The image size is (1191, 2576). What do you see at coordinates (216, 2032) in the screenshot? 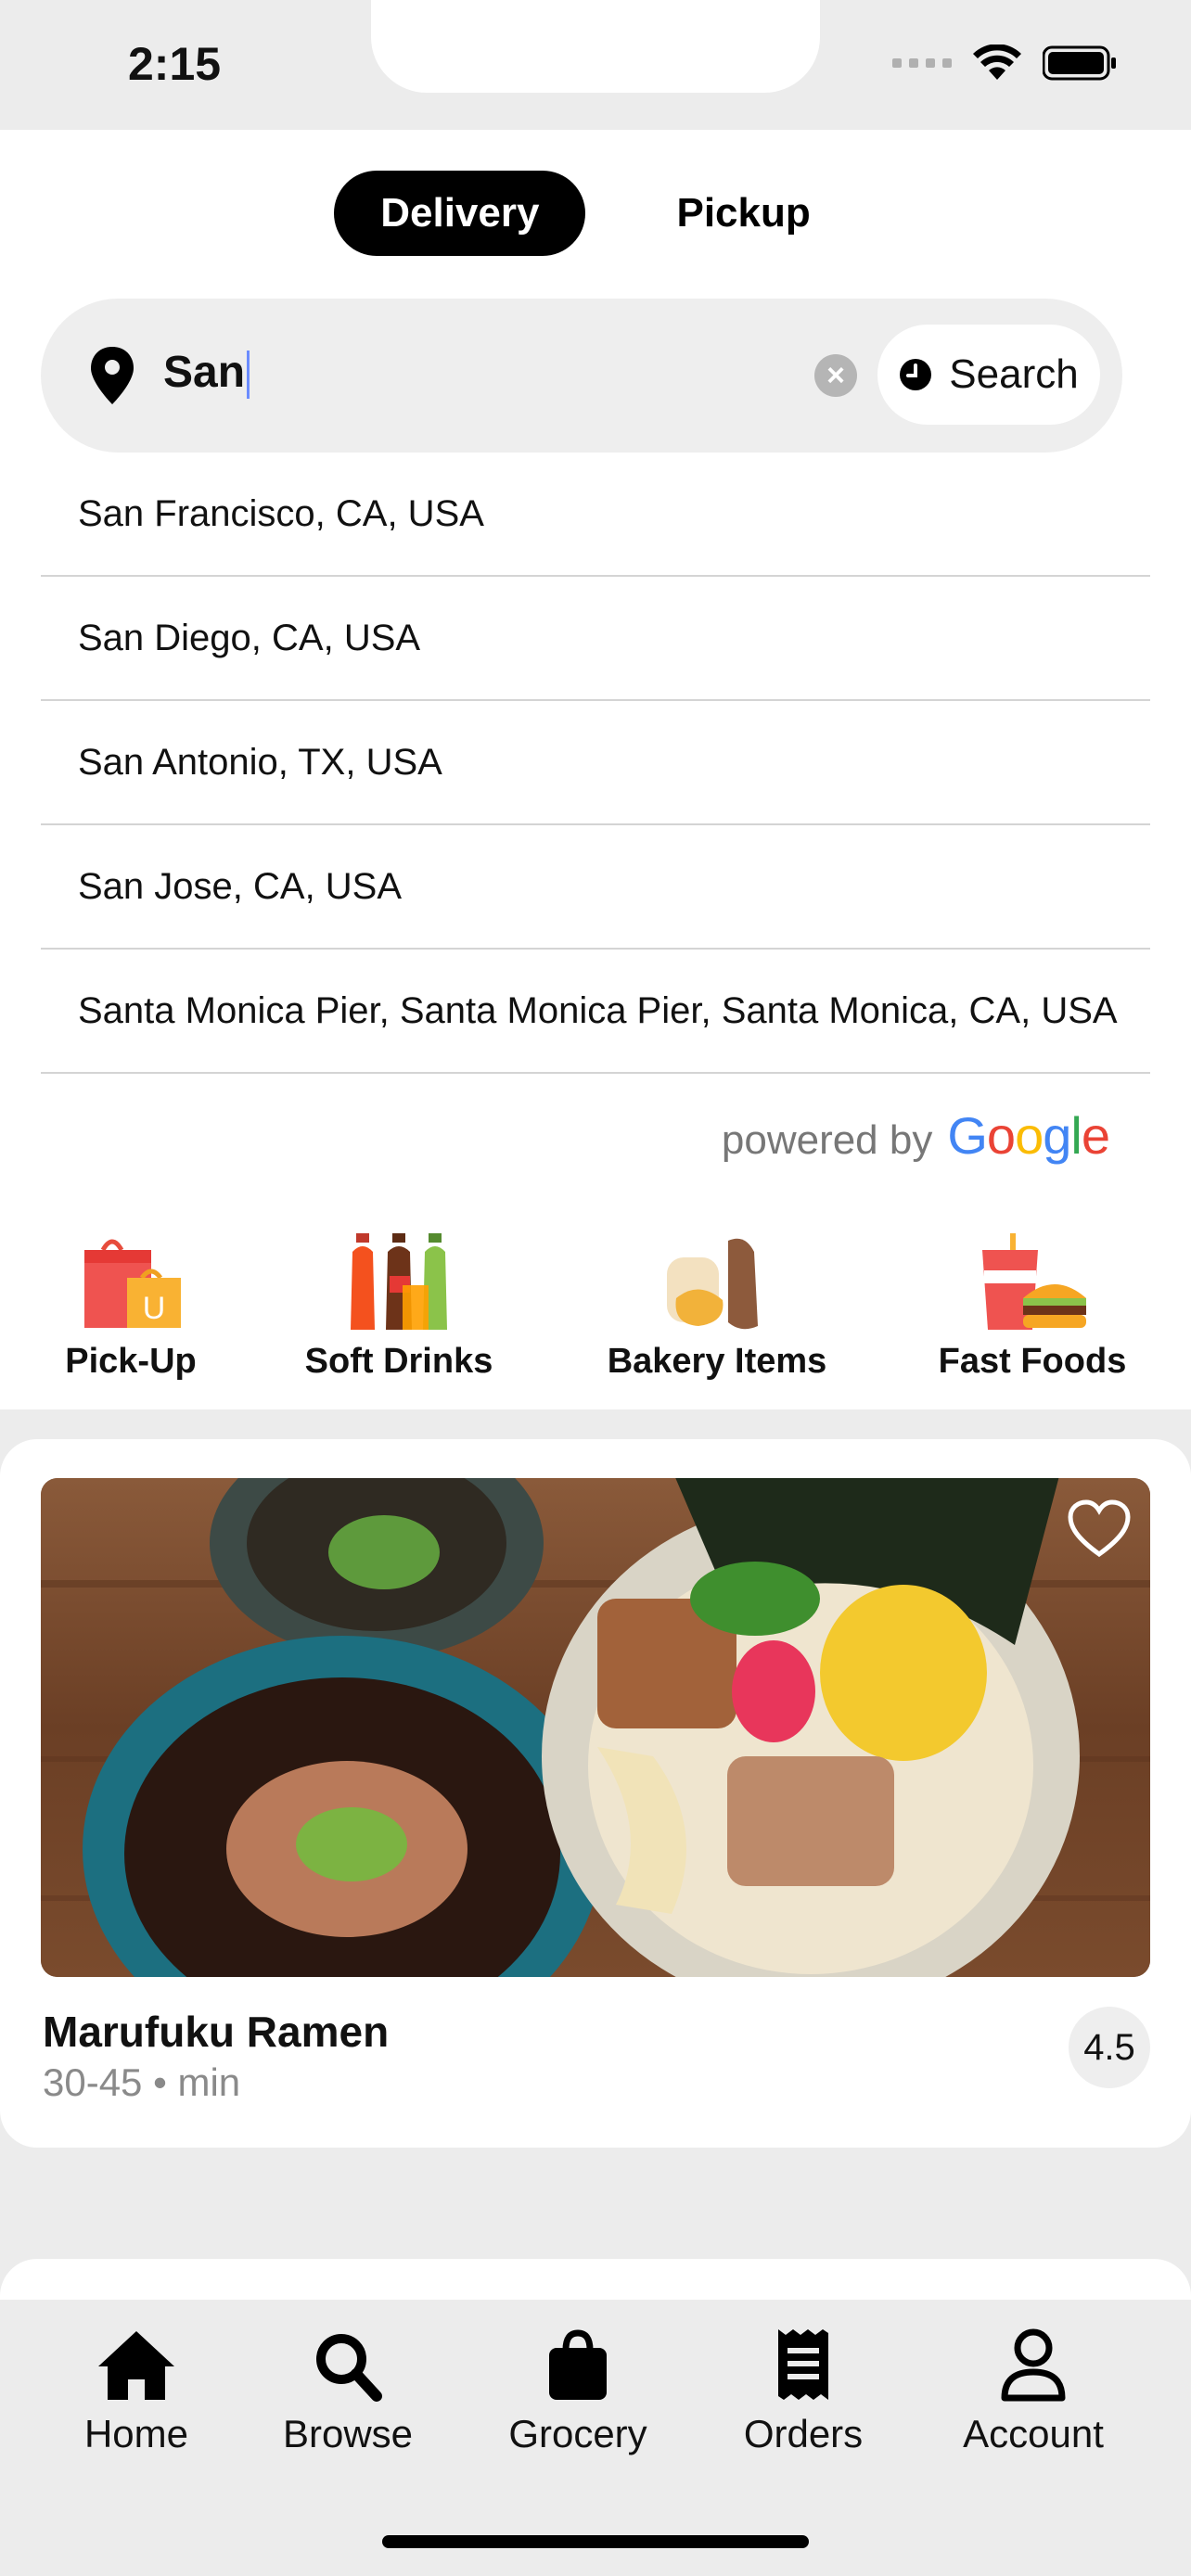
I see `restaurant-name: Marufuku Ramen` at bounding box center [216, 2032].